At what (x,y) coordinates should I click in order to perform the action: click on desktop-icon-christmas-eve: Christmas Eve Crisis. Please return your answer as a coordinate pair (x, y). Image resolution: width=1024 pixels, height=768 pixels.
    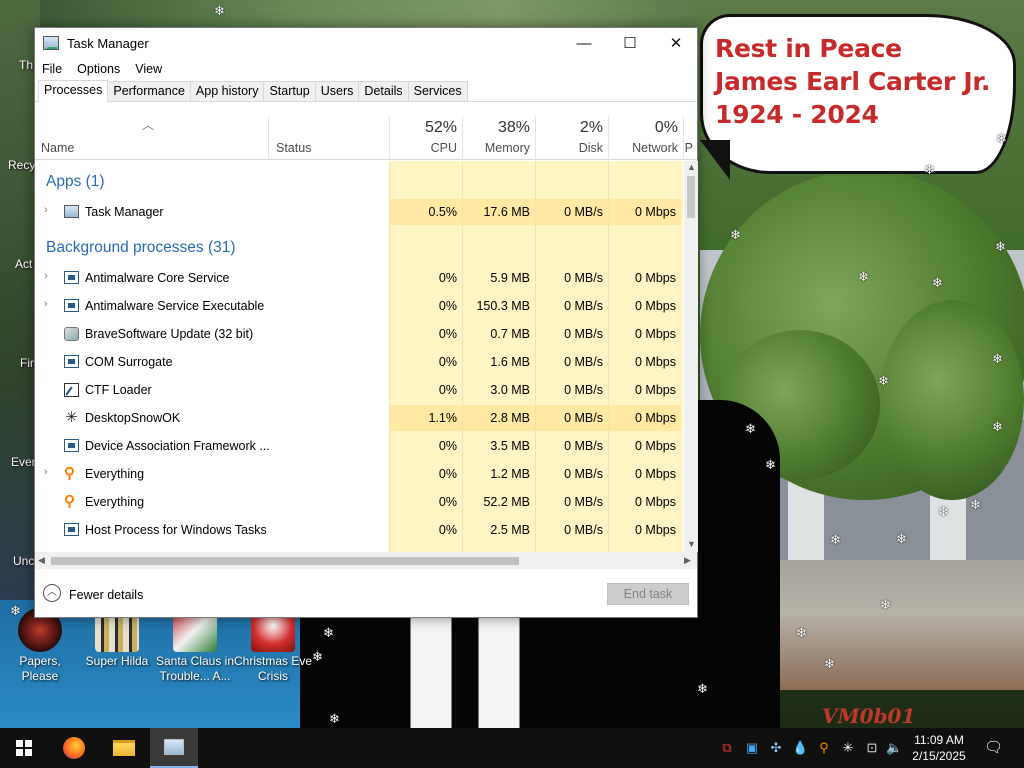
    Looking at the image, I should click on (273, 646).